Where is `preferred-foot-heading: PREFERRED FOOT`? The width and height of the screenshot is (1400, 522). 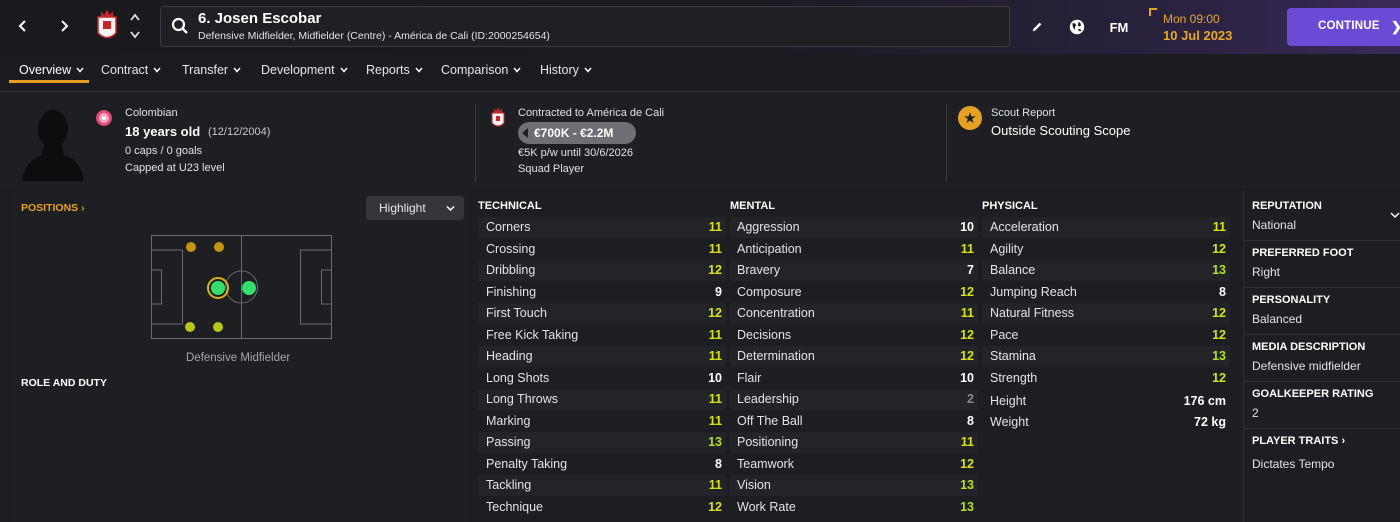 preferred-foot-heading: PREFERRED FOOT is located at coordinates (1303, 253).